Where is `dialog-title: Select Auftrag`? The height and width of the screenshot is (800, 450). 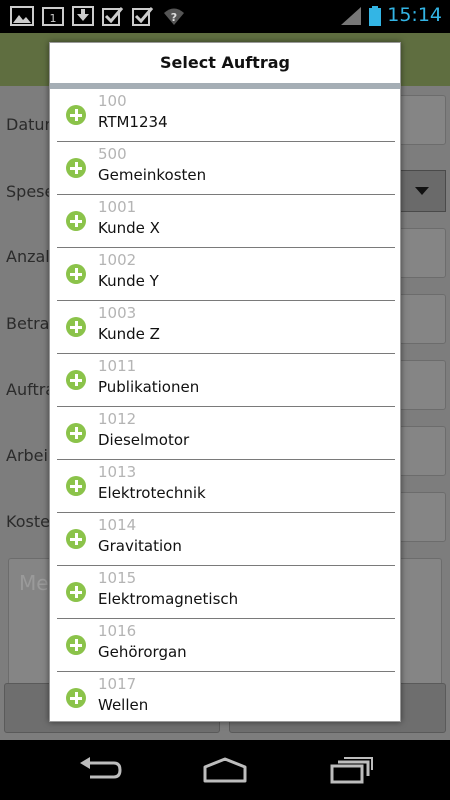 dialog-title: Select Auftrag is located at coordinates (225, 62).